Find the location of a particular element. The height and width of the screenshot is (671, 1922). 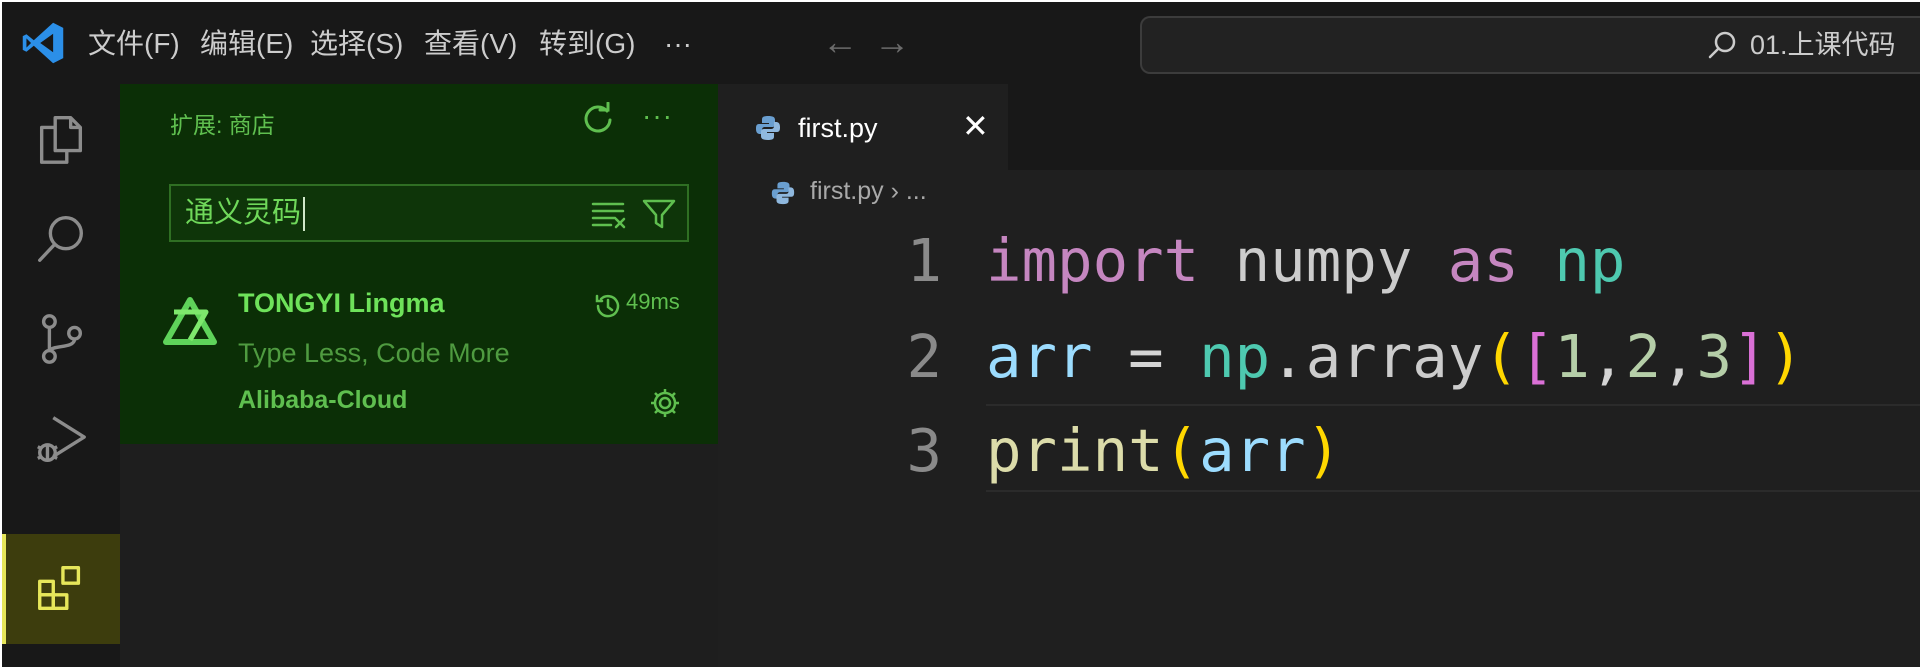

menu-more: ··· is located at coordinates (678, 43).